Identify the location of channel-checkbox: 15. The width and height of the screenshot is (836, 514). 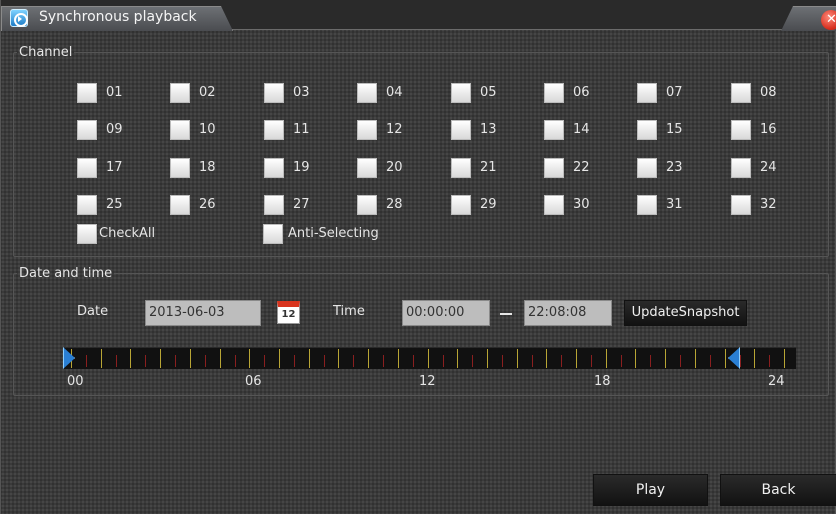
(667, 130).